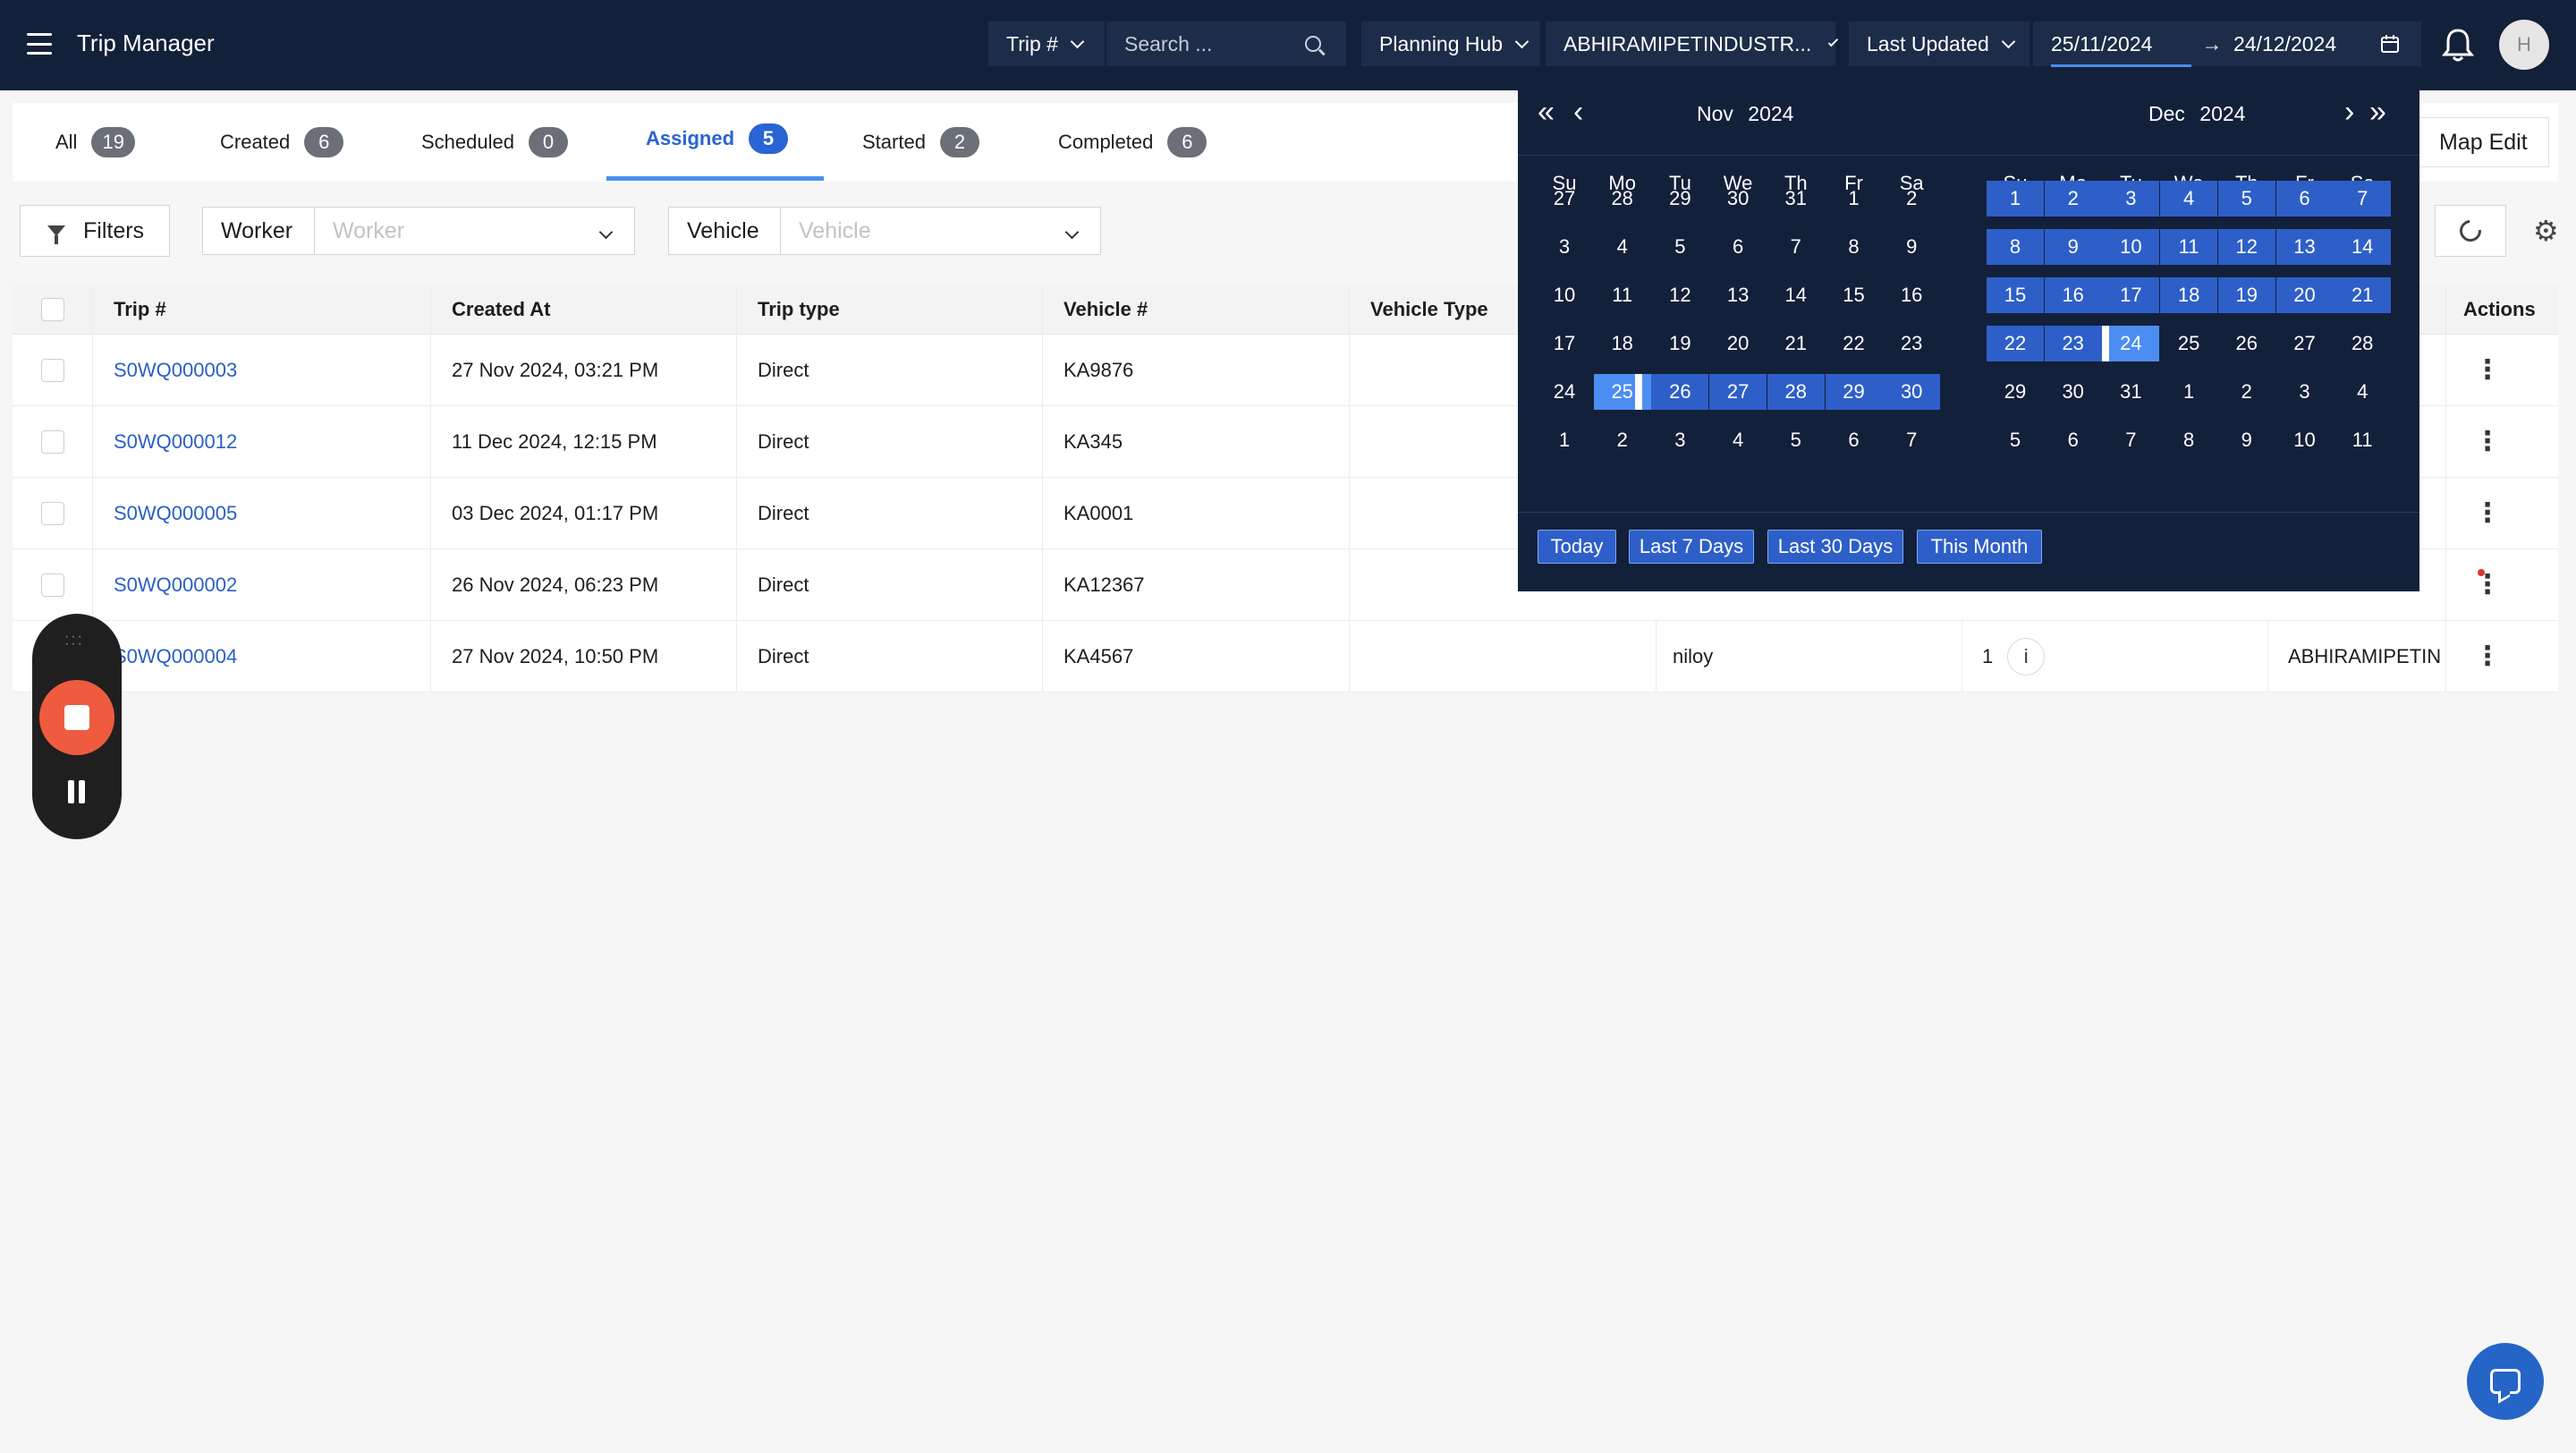 This screenshot has height=1453, width=2576. What do you see at coordinates (2131, 295) in the screenshot?
I see `calendar-day: 17` at bounding box center [2131, 295].